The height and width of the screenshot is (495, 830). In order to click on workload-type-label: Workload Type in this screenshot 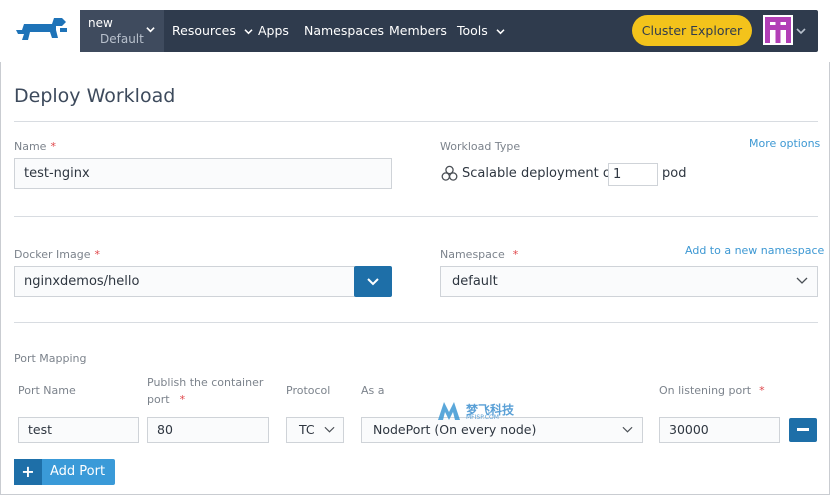, I will do `click(480, 146)`.